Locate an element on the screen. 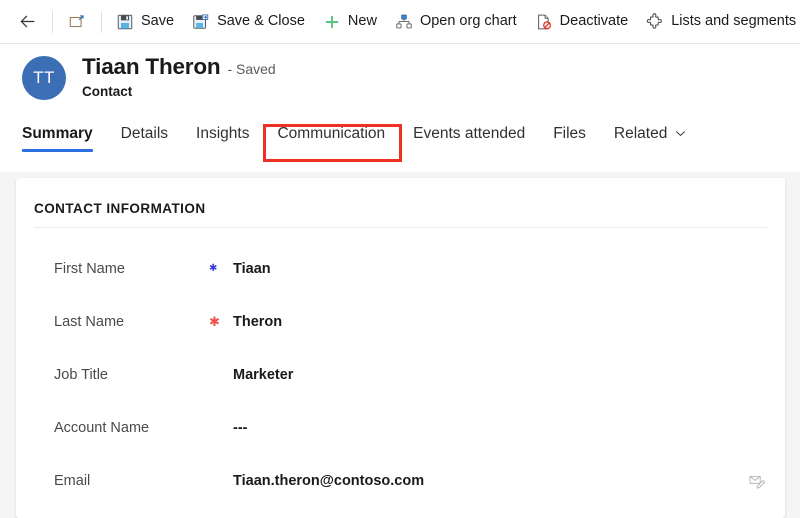 The width and height of the screenshot is (800, 518). popout-button is located at coordinates (77, 22).